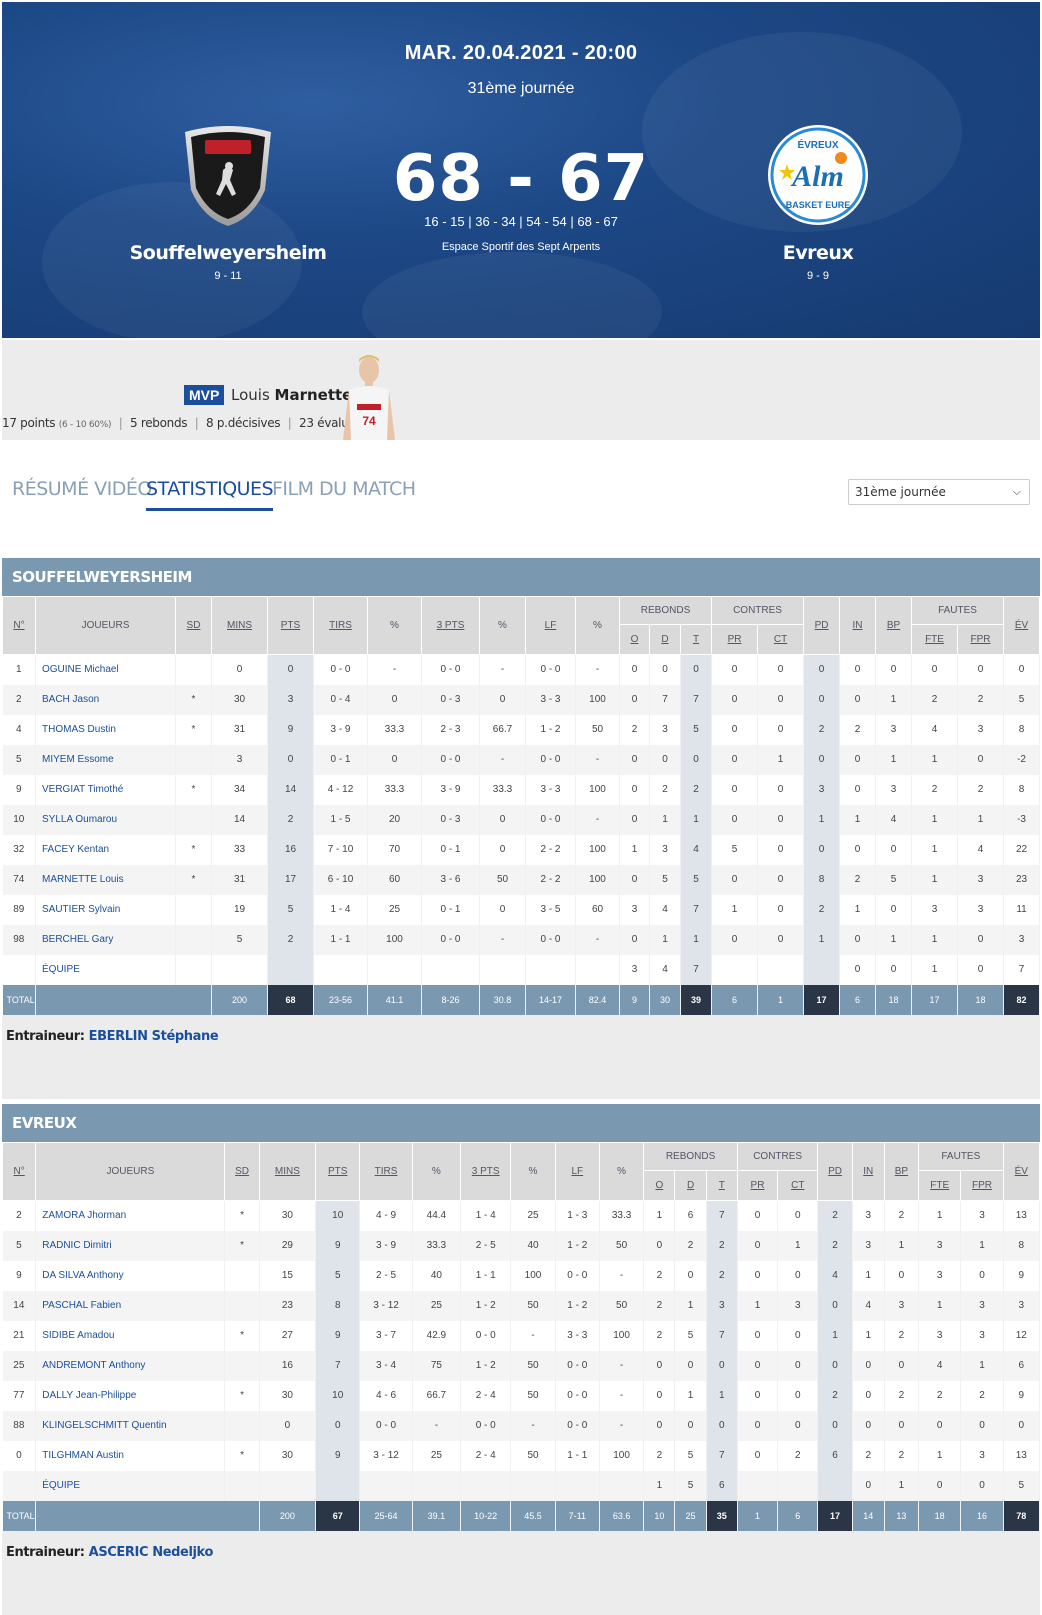  I want to click on cell-player: SIDIBE Amadou, so click(130, 1335).